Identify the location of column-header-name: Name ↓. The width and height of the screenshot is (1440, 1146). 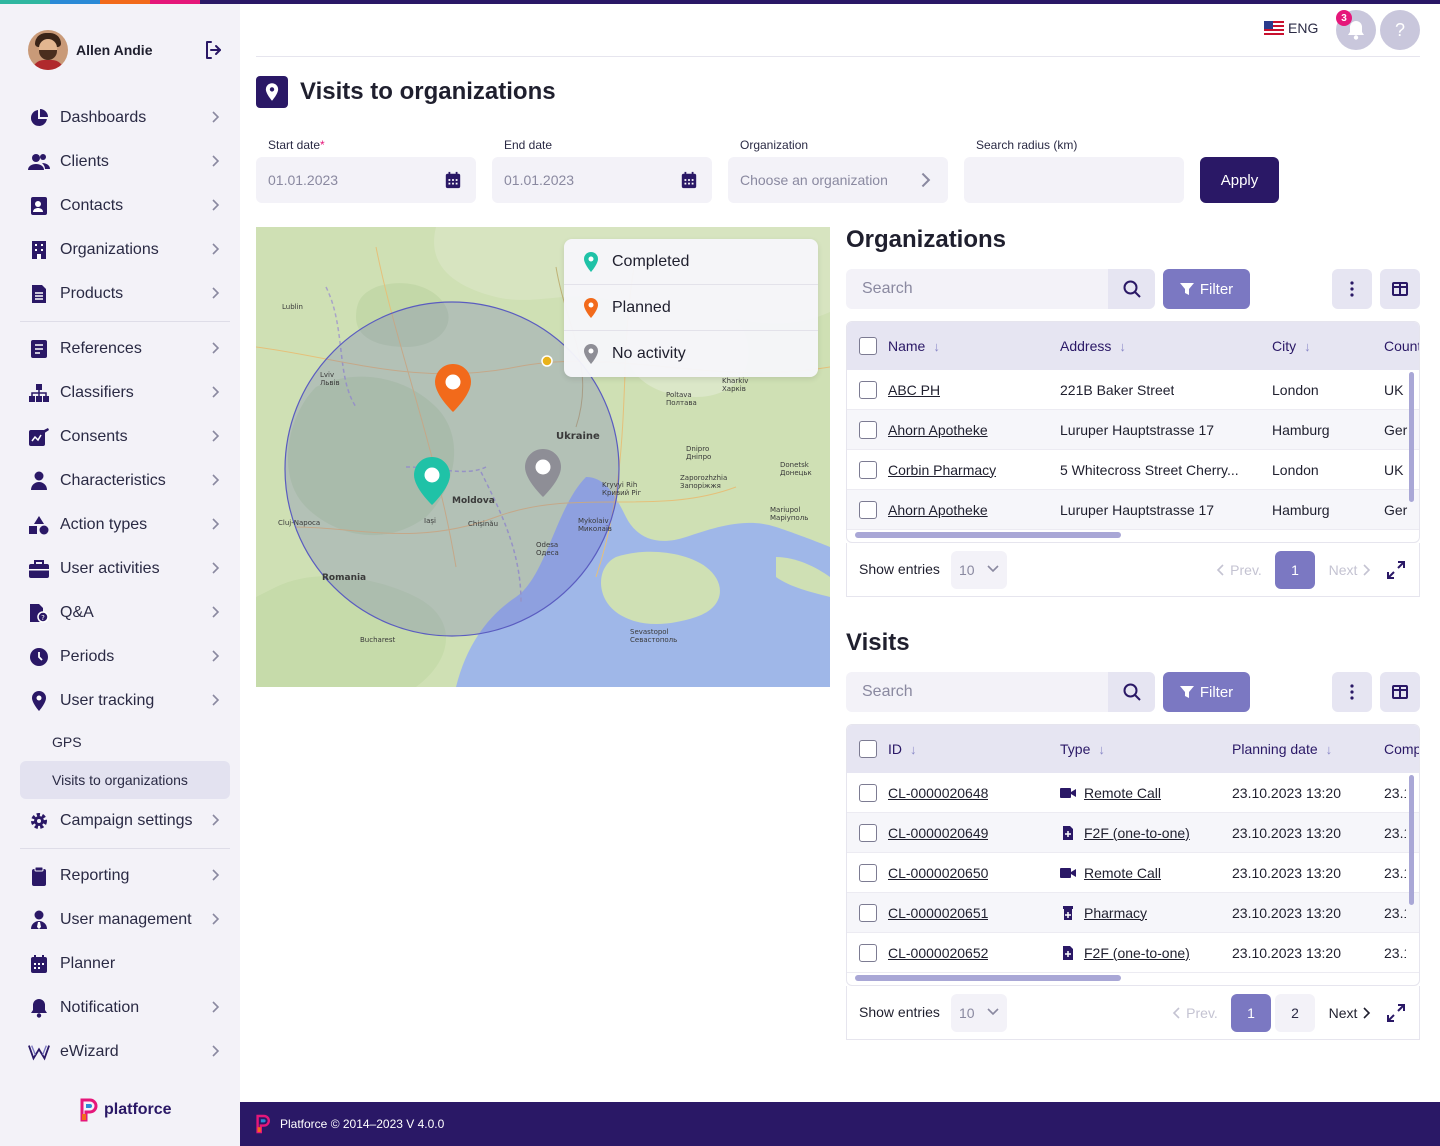
(914, 346).